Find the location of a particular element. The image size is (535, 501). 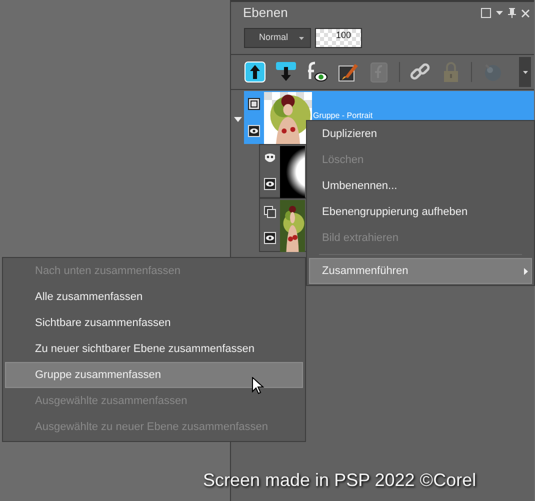

menu-item: Zu neuer sichtbarer Ebene zusammenfassen is located at coordinates (154, 349).